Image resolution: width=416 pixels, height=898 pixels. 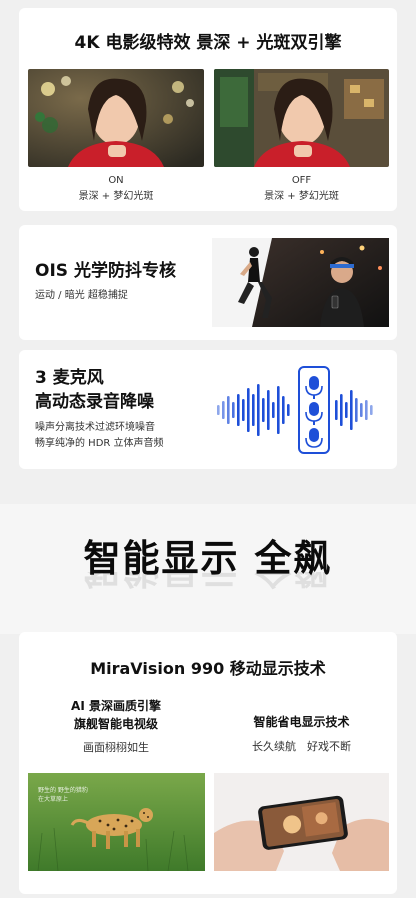 I want to click on mic-desc-line2: 畅享纯净的 HDR 立体声音频, so click(x=99, y=443).